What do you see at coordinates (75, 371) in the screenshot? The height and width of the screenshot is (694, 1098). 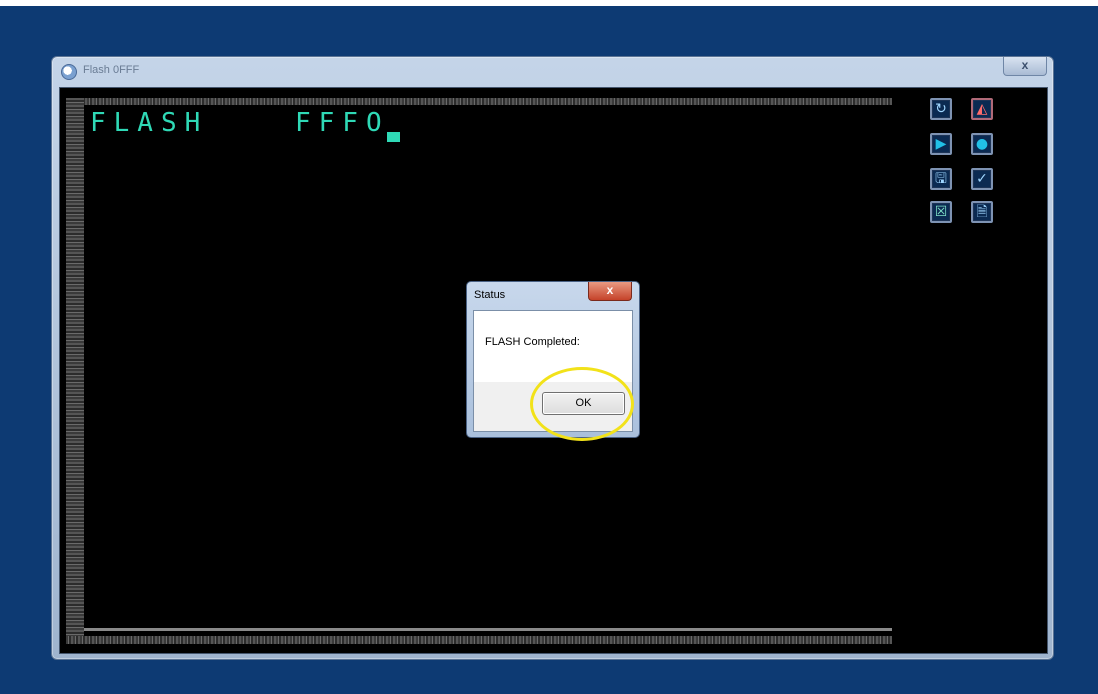 I see `stone-frame-left` at bounding box center [75, 371].